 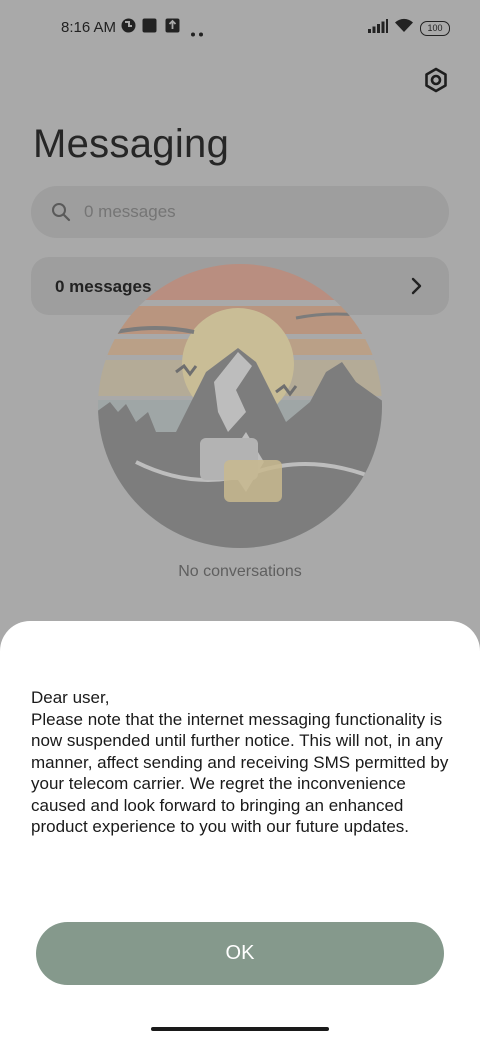 What do you see at coordinates (197, 33) in the screenshot?
I see `more-notifications-icon` at bounding box center [197, 33].